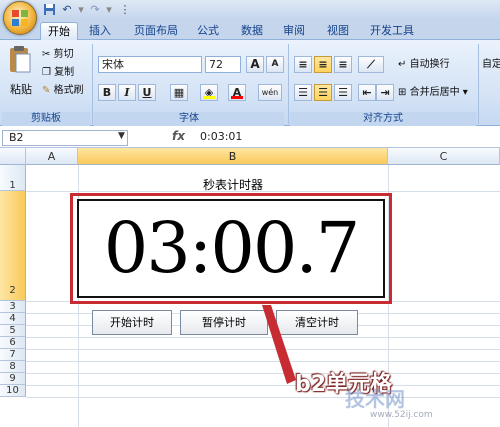 The image size is (500, 427). Describe the element at coordinates (279, 344) in the screenshot. I see `annotation-arrow` at that location.